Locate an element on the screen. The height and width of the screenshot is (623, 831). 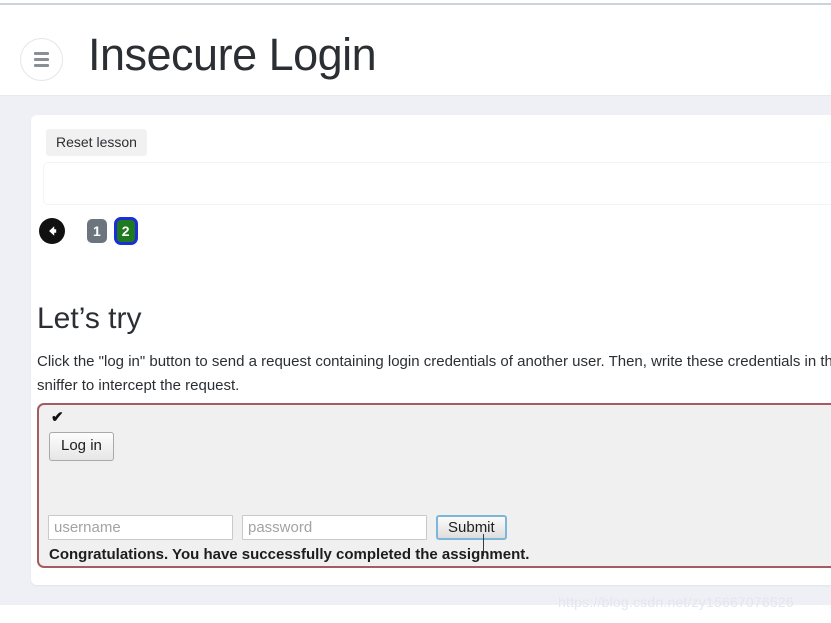
reset-lesson-button: Reset lesson is located at coordinates (96, 142).